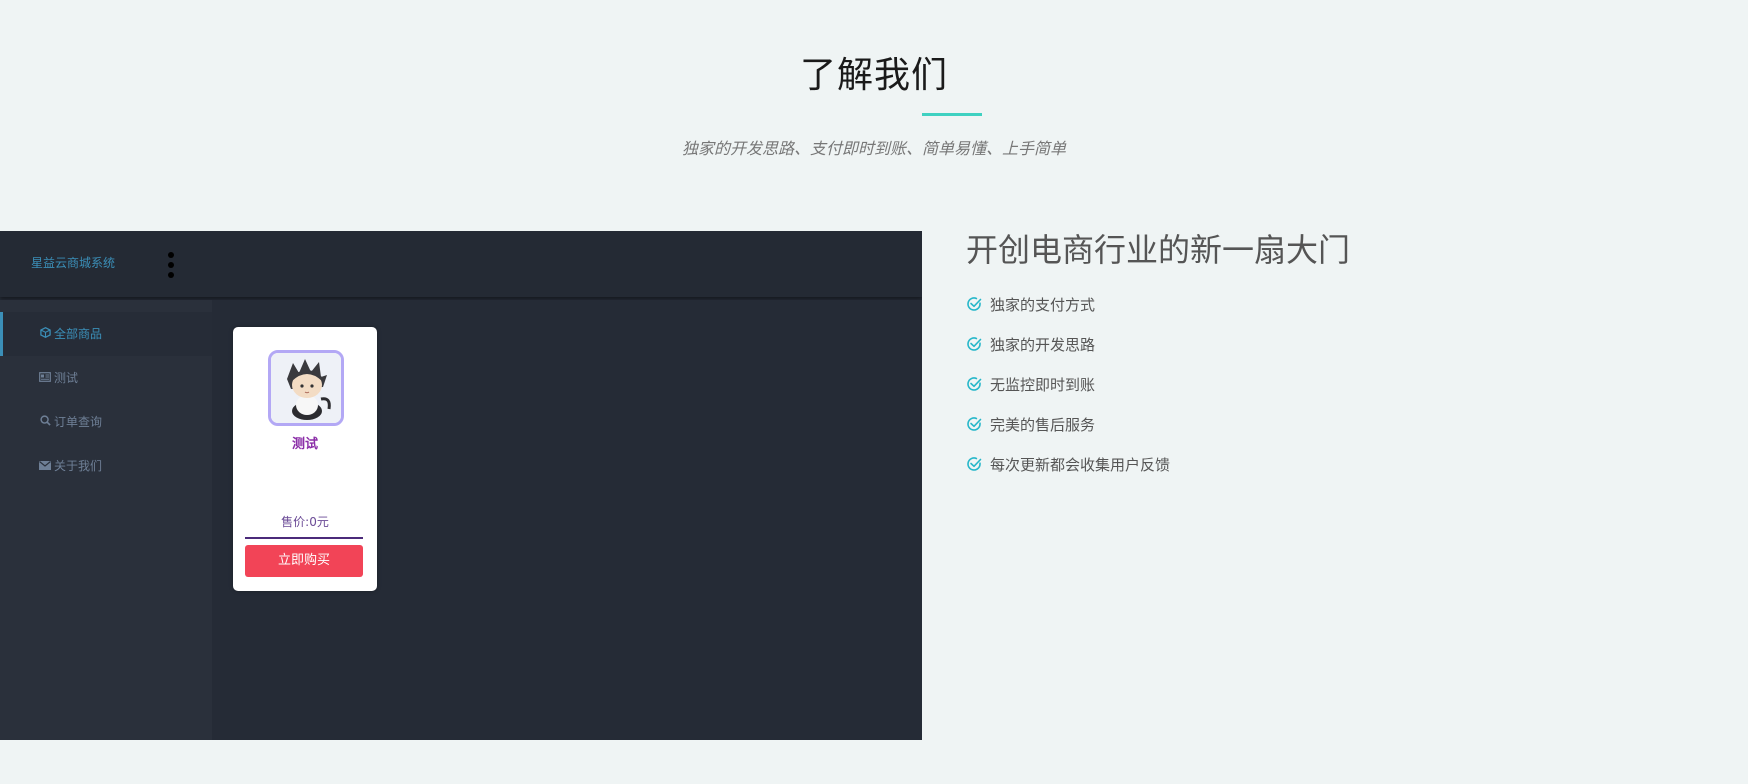 Image resolution: width=1748 pixels, height=784 pixels. I want to click on id-card-icon, so click(45, 379).